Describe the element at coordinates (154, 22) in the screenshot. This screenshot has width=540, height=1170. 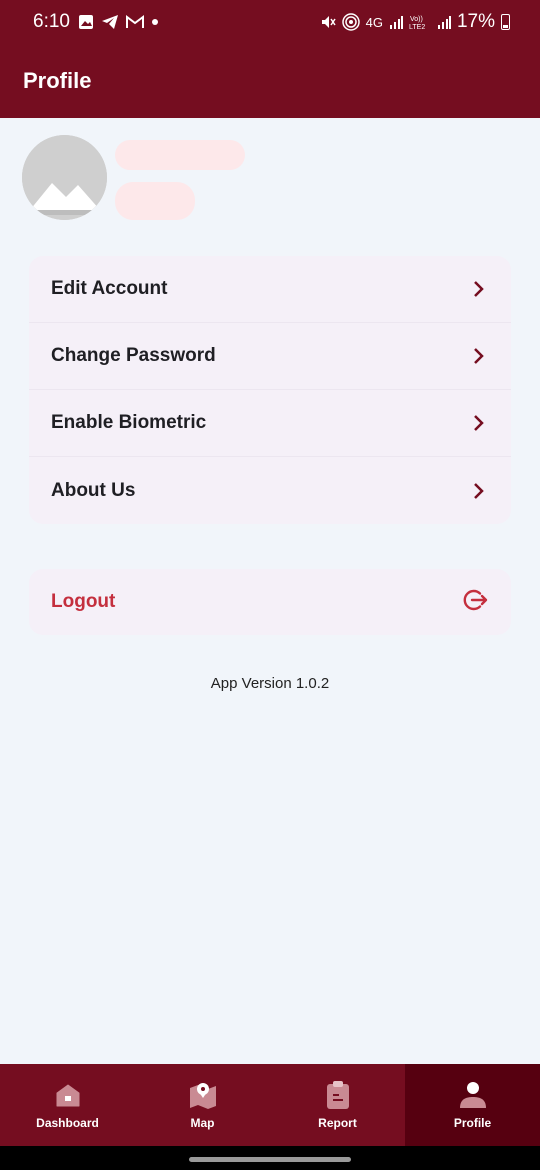
I see `dot-icon` at that location.